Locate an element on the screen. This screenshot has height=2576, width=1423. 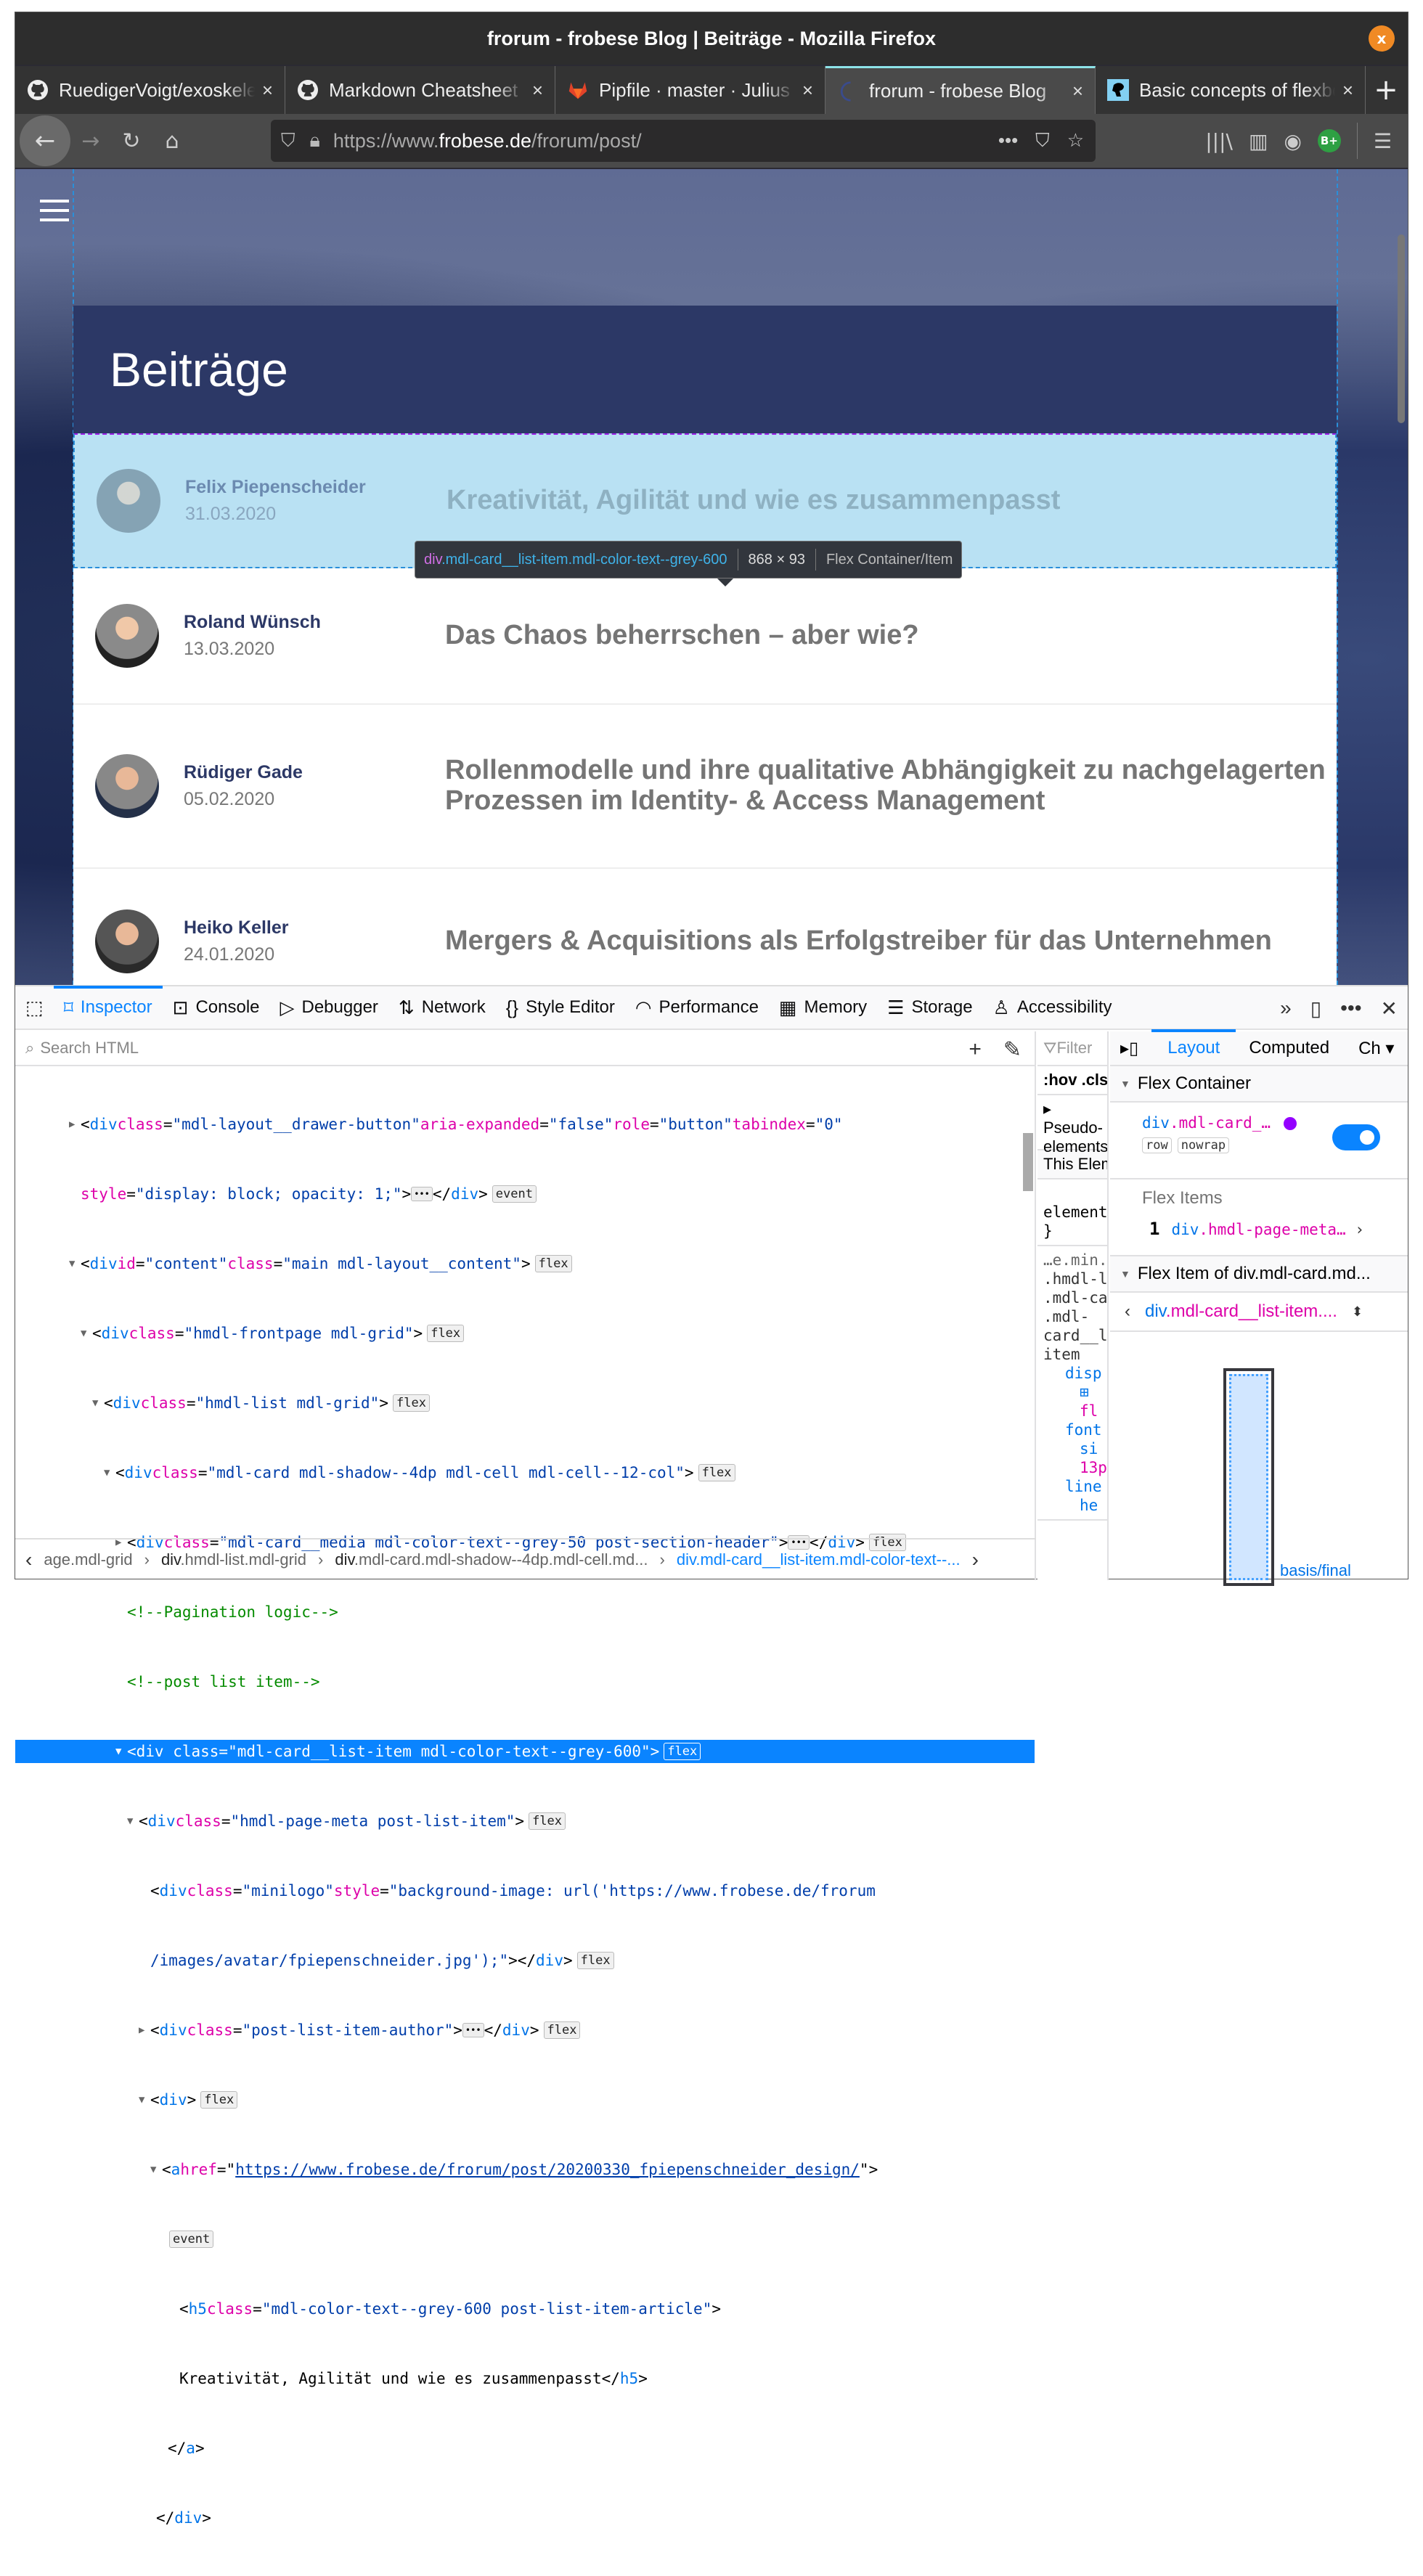
post-author: Rüdiger Gade is located at coordinates (292, 773).